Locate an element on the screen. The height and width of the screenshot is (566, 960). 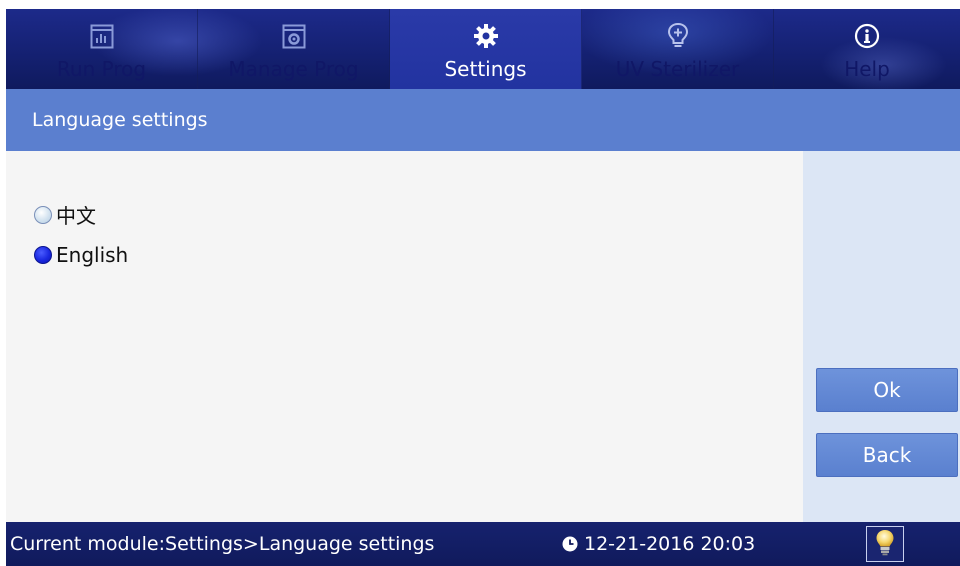
bulb-plus-icon is located at coordinates (678, 36).